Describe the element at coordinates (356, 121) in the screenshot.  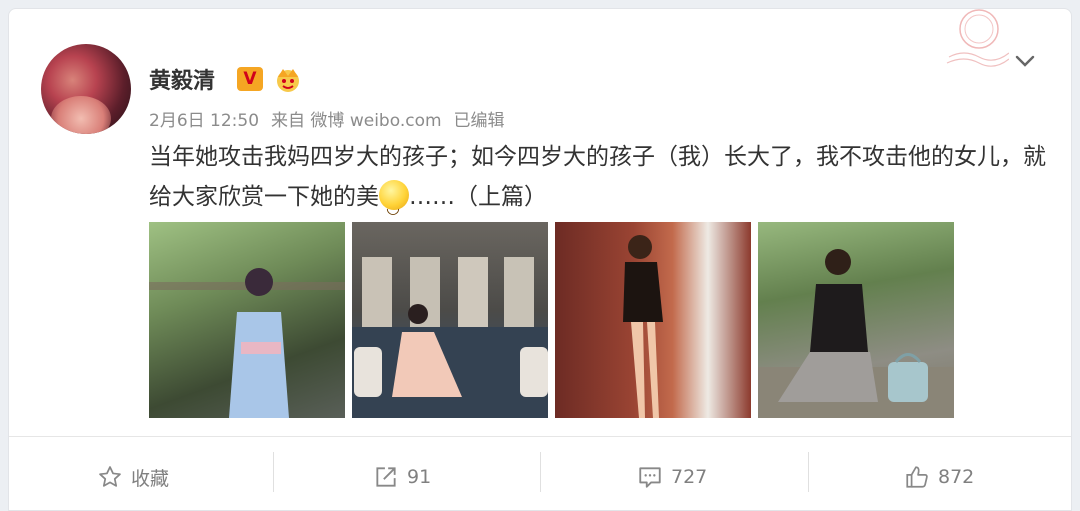
I see `post-source: 来自 微博 weibo.com` at that location.